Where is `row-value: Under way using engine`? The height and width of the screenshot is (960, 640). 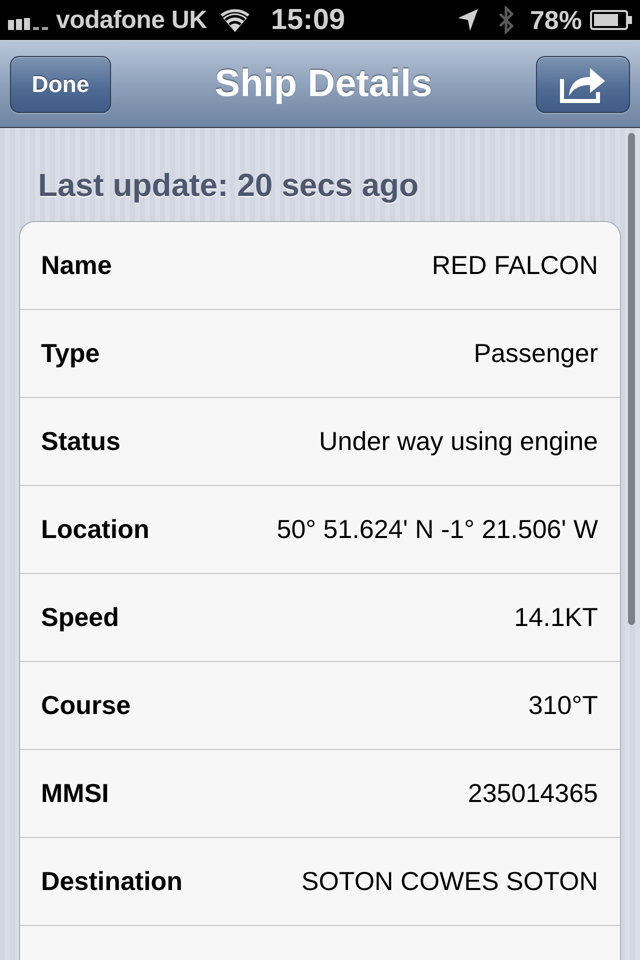 row-value: Under way using engine is located at coordinates (458, 441).